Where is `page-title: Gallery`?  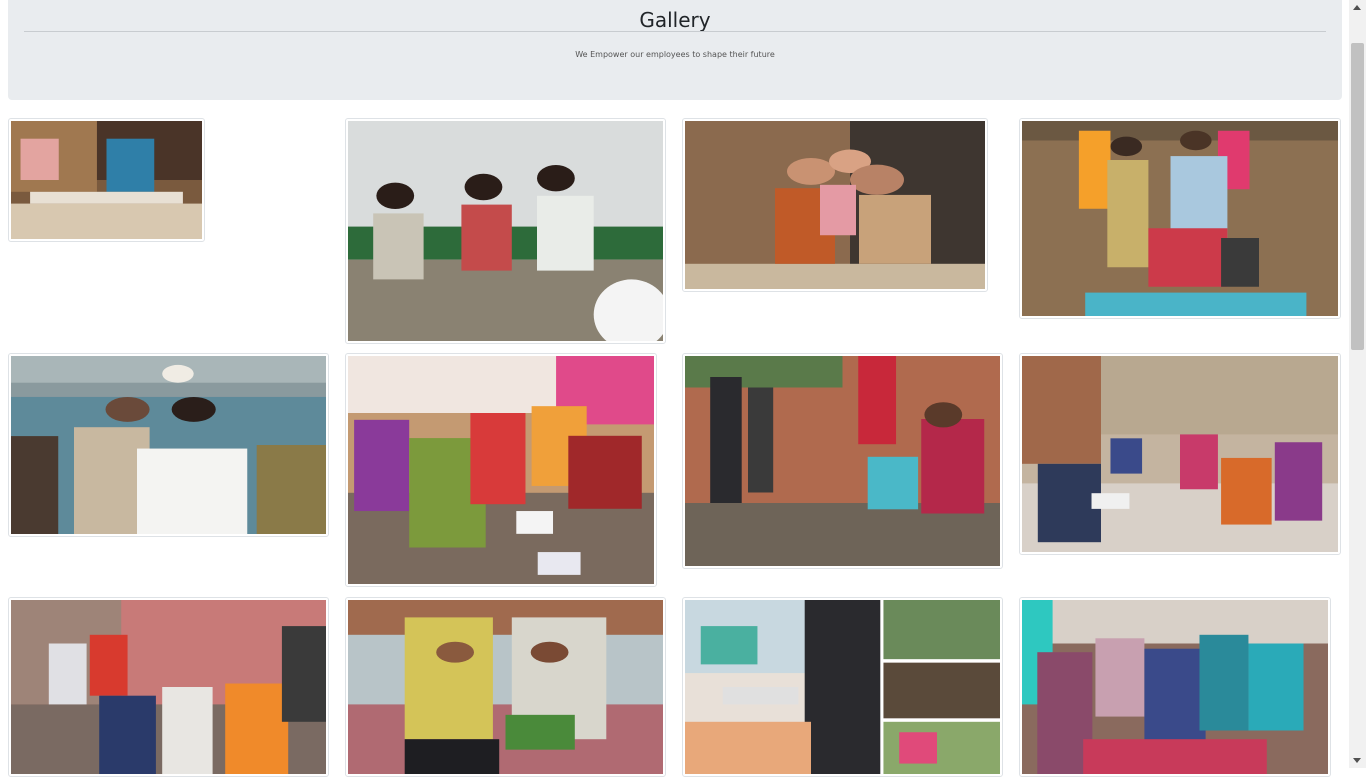 page-title: Gallery is located at coordinates (675, 20).